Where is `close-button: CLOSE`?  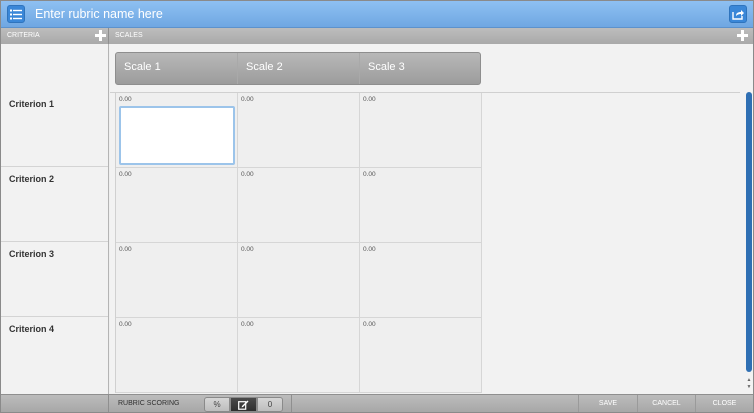 close-button: CLOSE is located at coordinates (724, 403).